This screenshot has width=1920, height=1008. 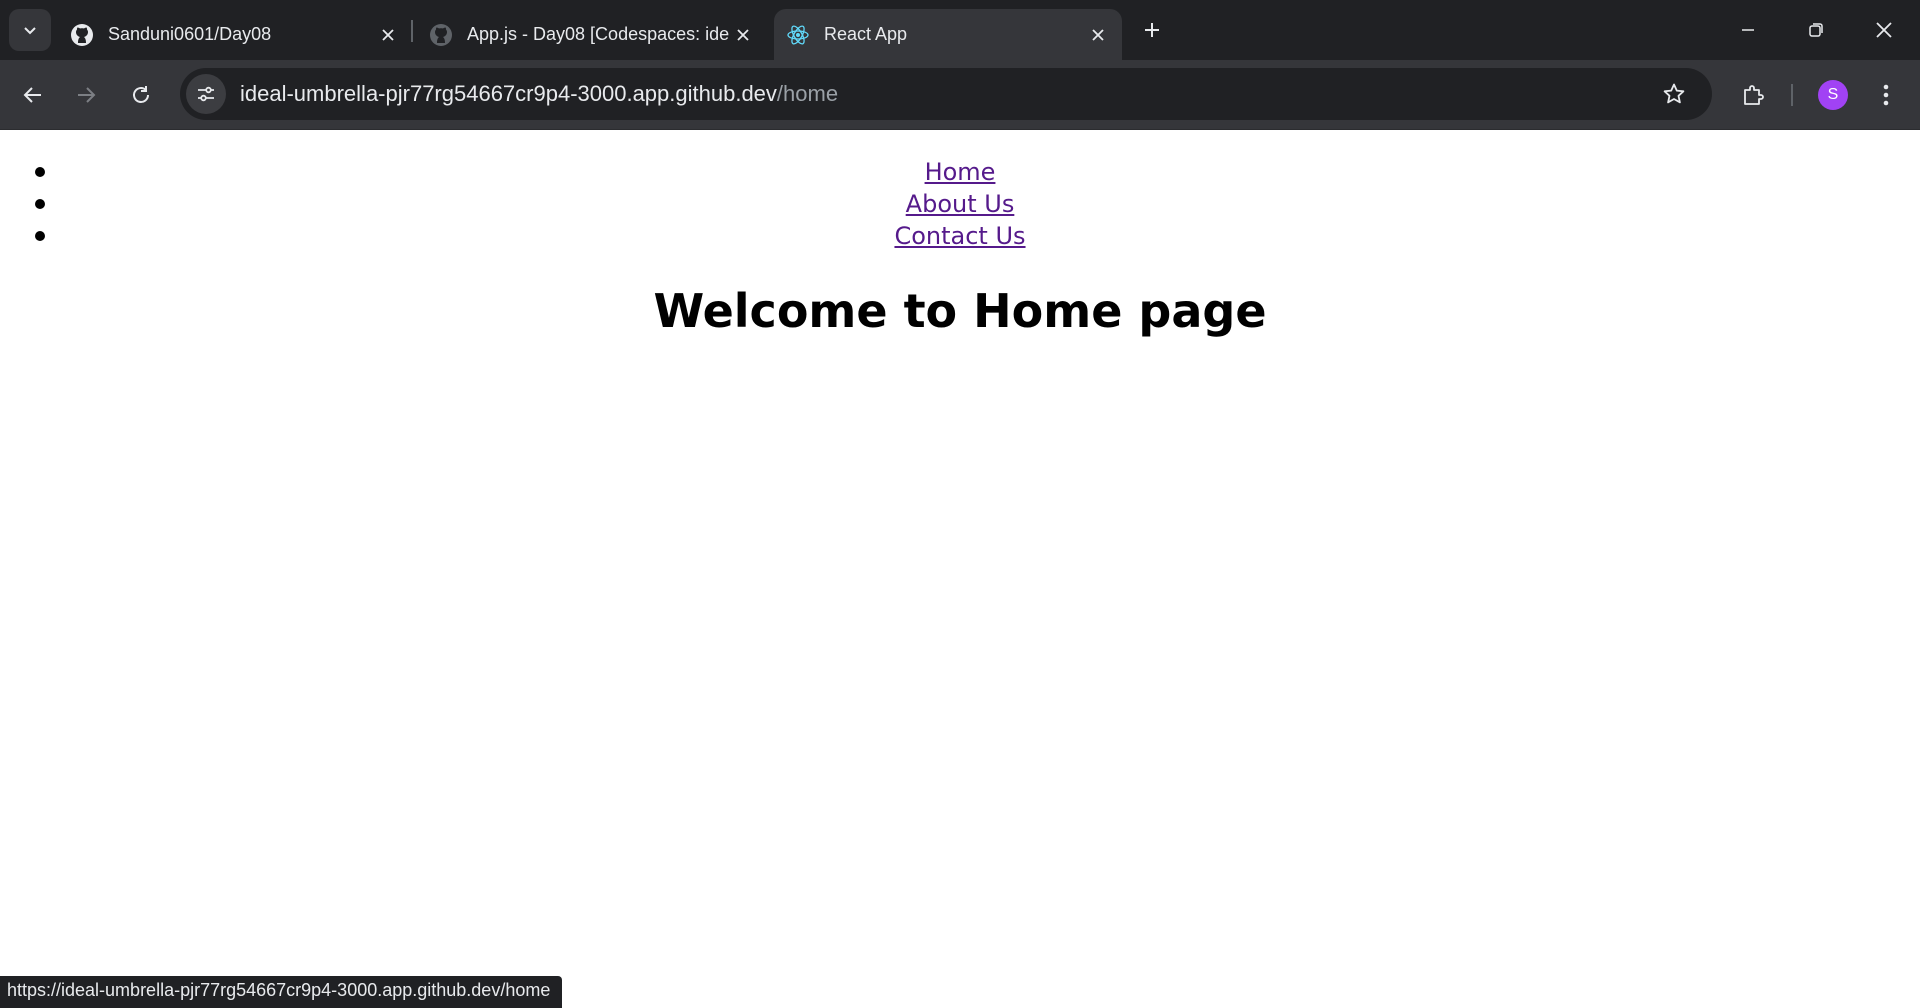 I want to click on puzzle-icon, so click(x=1754, y=95).